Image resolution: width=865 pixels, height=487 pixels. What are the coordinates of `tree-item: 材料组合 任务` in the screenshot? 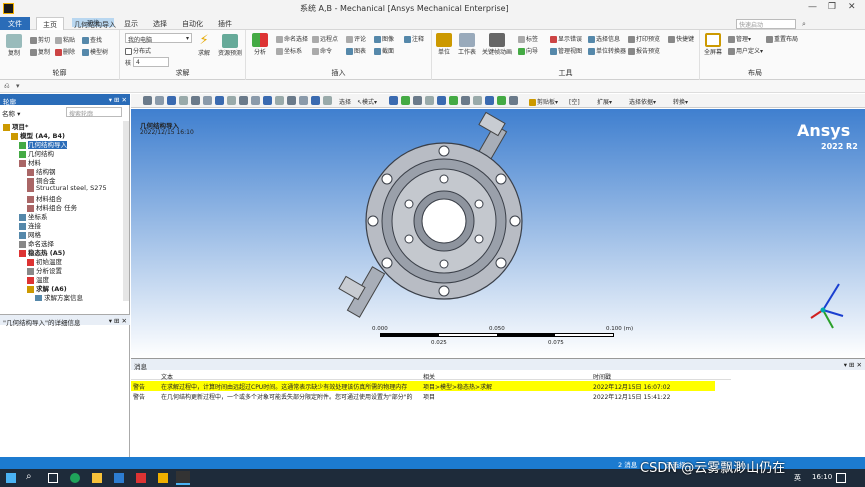 It's located at (38, 207).